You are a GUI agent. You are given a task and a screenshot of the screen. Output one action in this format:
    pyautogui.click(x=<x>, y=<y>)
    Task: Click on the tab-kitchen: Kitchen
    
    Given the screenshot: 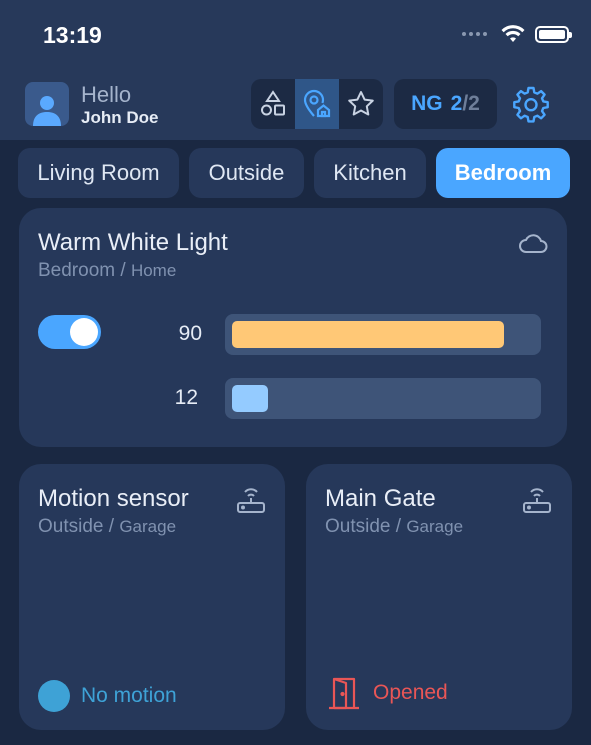 What is the action you would take?
    pyautogui.click(x=370, y=173)
    